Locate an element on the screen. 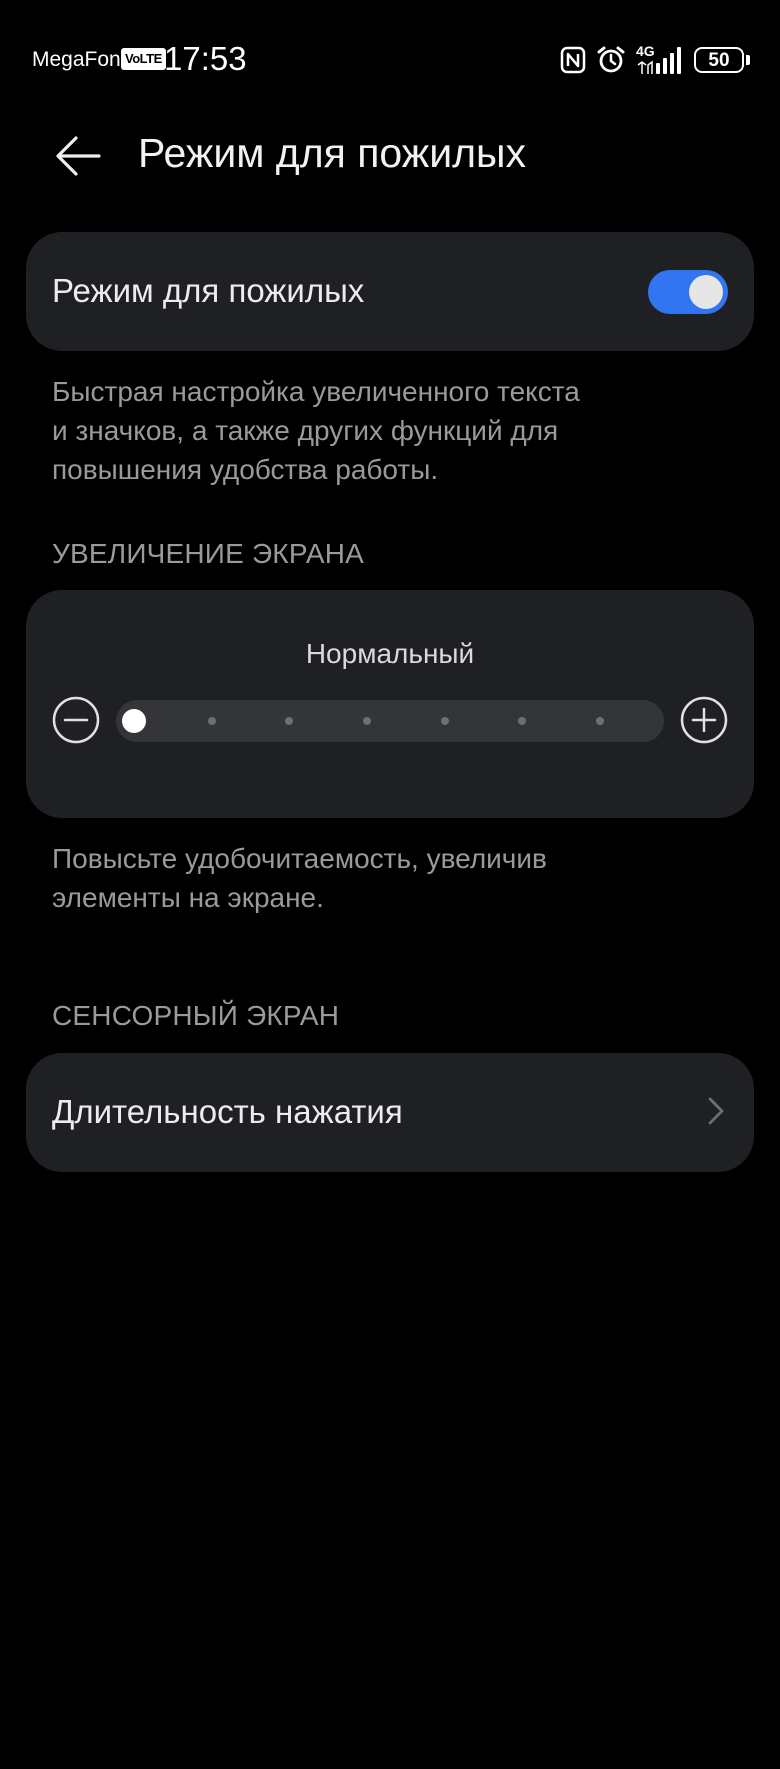 This screenshot has width=780, height=1769. volte-badge: VoLTE is located at coordinates (143, 59).